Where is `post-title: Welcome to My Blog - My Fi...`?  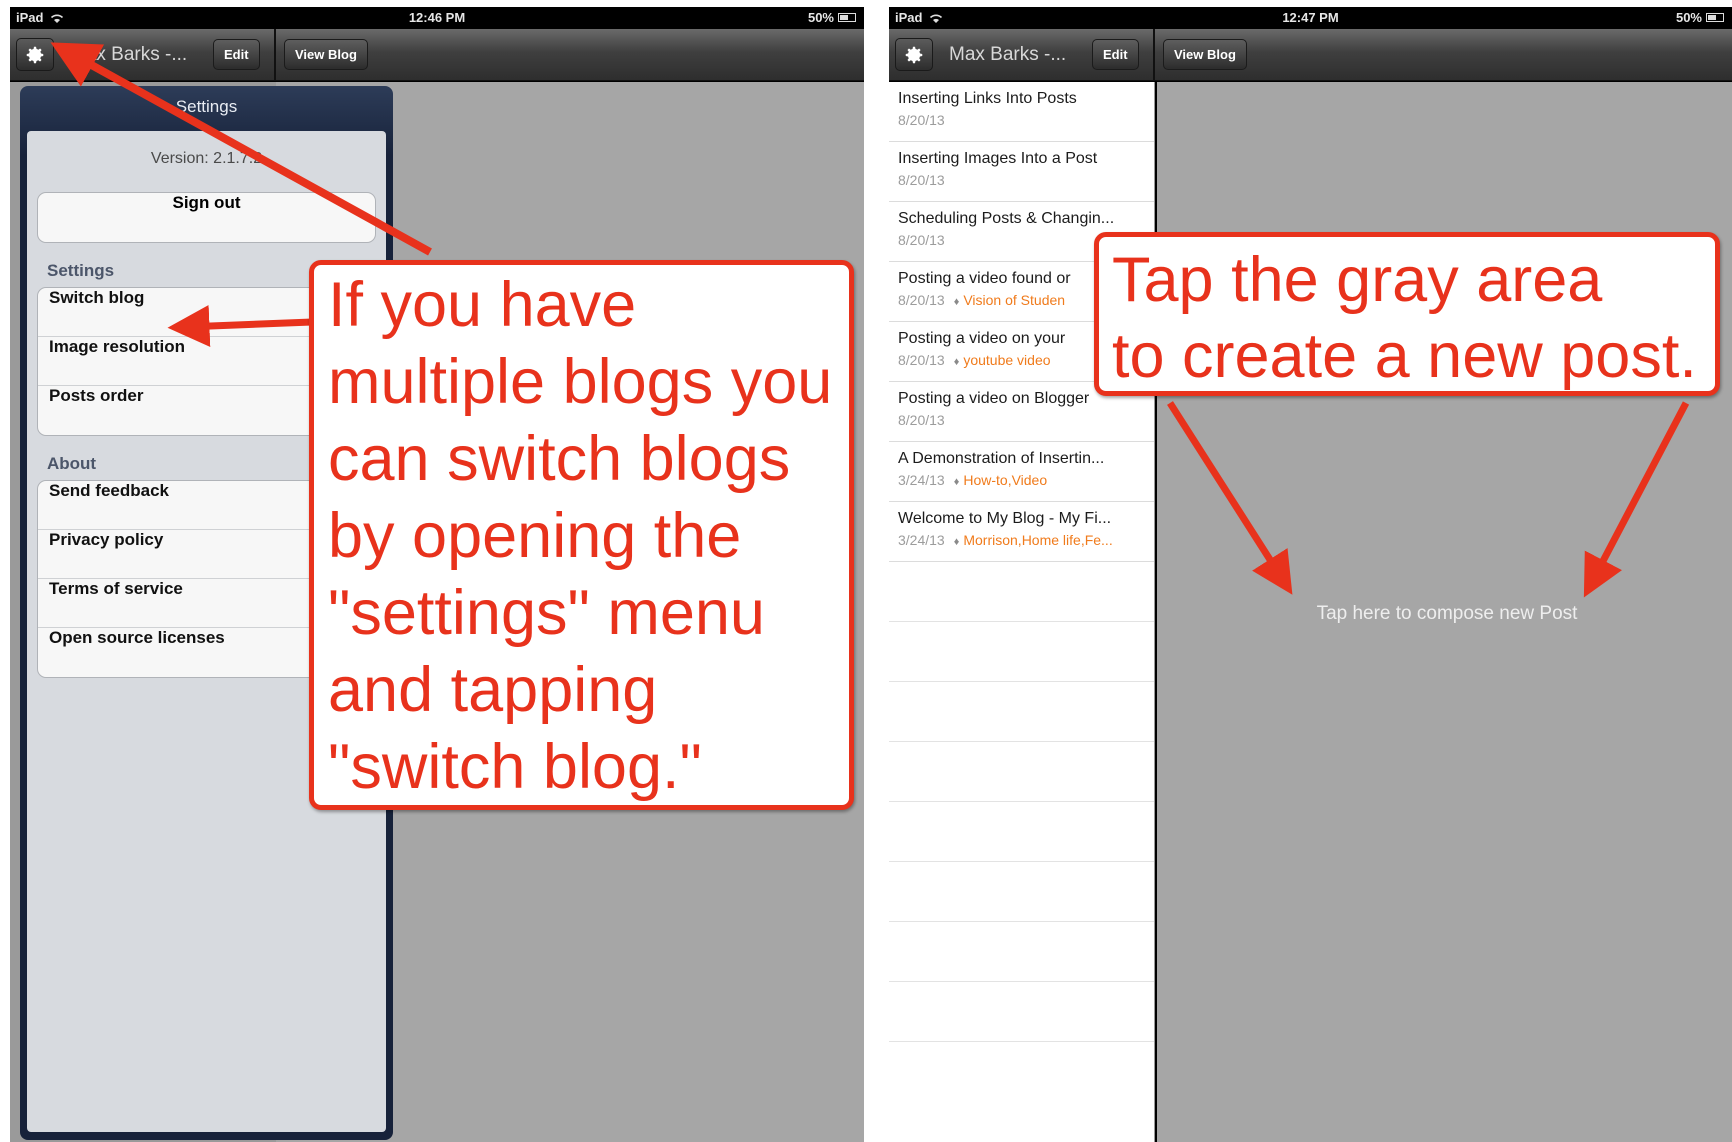
post-title: Welcome to My Blog - My Fi... is located at coordinates (1005, 518).